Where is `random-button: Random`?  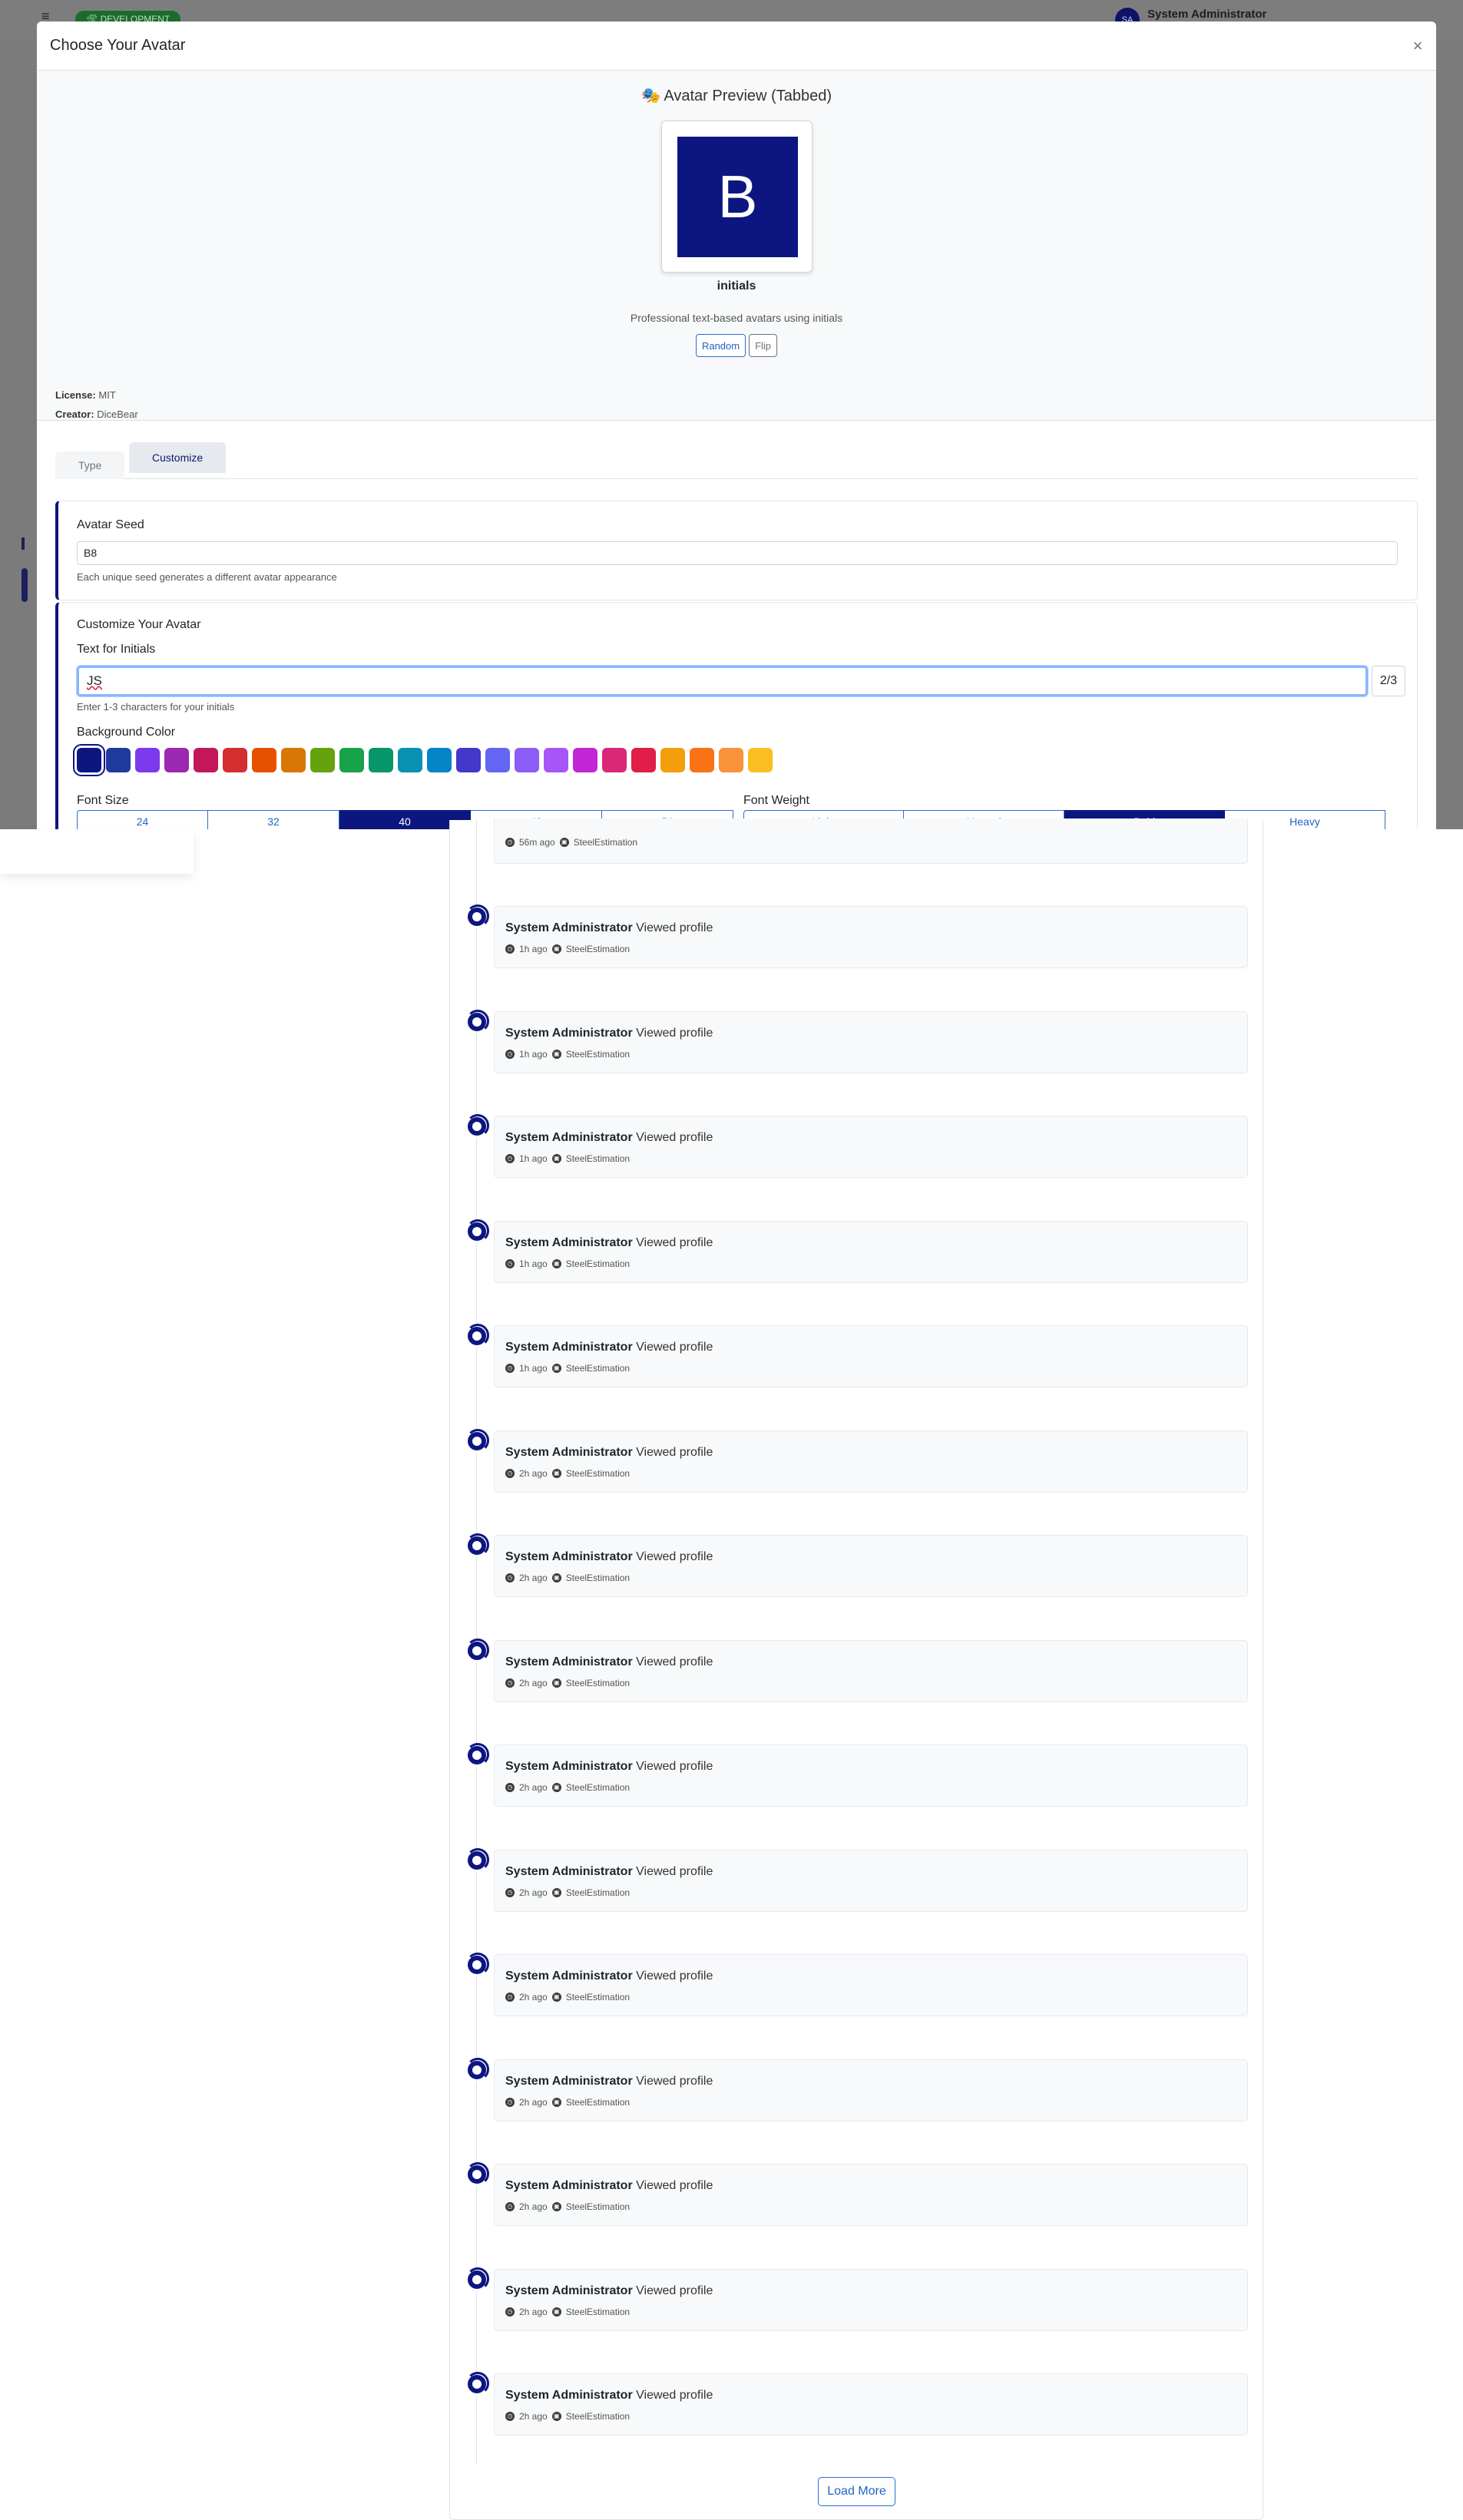
random-button: Random is located at coordinates (720, 345).